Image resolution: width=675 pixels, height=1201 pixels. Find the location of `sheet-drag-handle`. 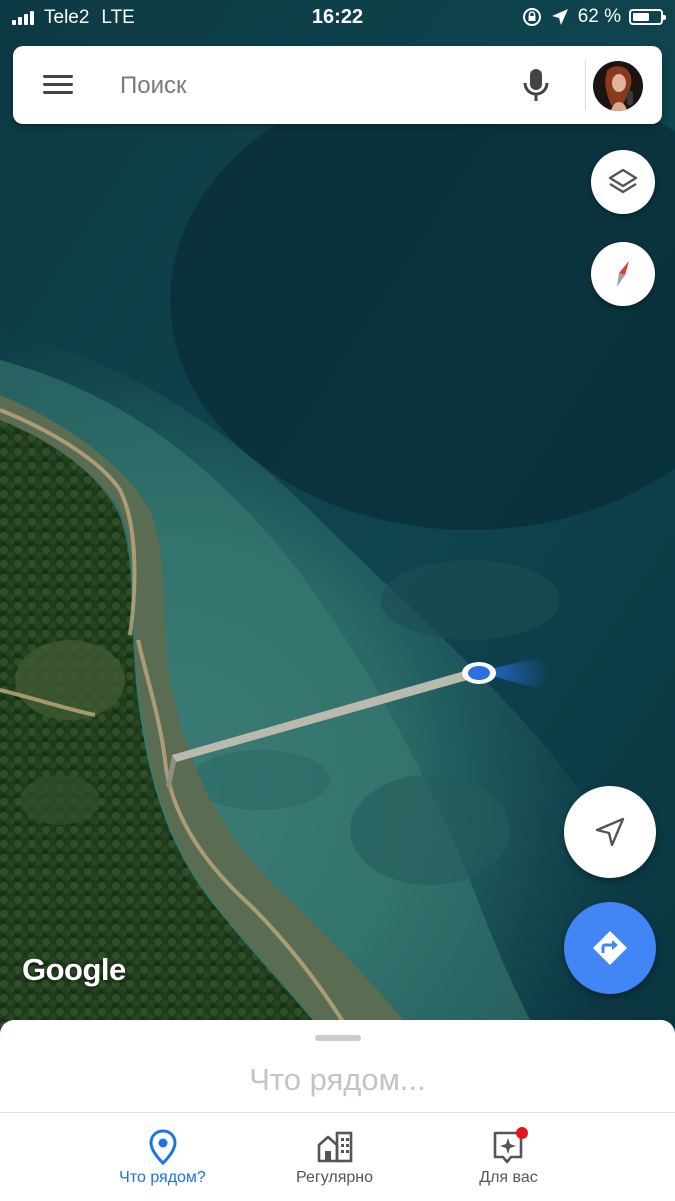

sheet-drag-handle is located at coordinates (338, 1038).